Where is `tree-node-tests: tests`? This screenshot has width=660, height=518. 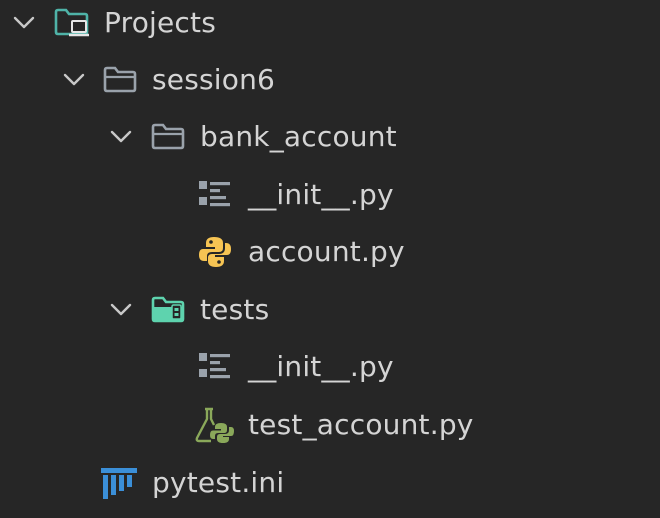
tree-node-tests: tests is located at coordinates (330, 310).